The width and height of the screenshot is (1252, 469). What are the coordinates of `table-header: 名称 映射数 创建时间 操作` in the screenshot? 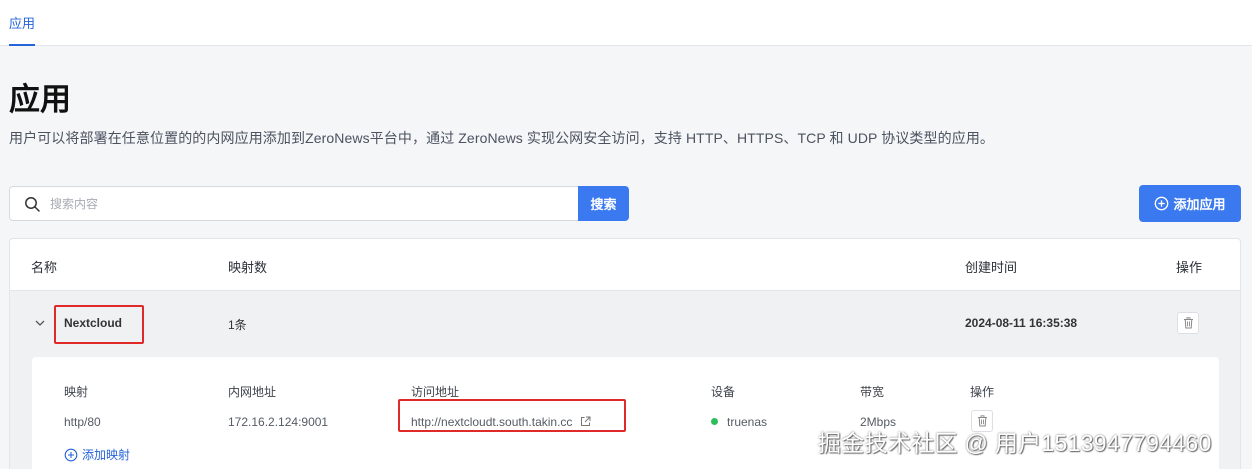 It's located at (625, 265).